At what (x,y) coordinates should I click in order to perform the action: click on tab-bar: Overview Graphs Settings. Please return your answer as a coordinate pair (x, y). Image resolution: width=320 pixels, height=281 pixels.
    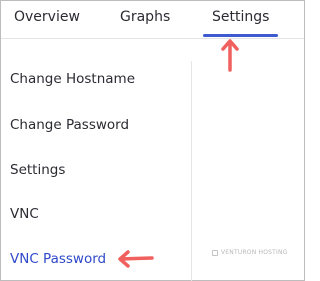
    Looking at the image, I should click on (152, 20).